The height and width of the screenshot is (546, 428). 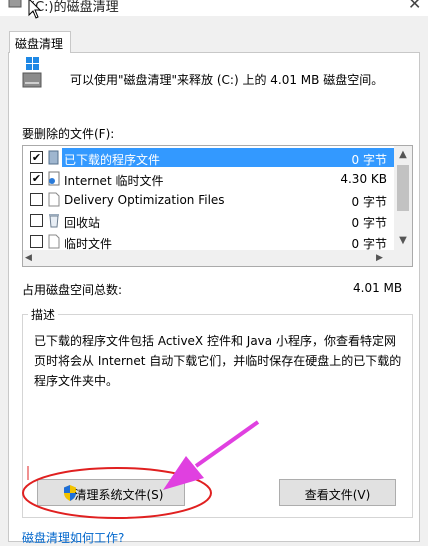 I want to click on list-item: 临时文件 0 字节, so click(x=208, y=241).